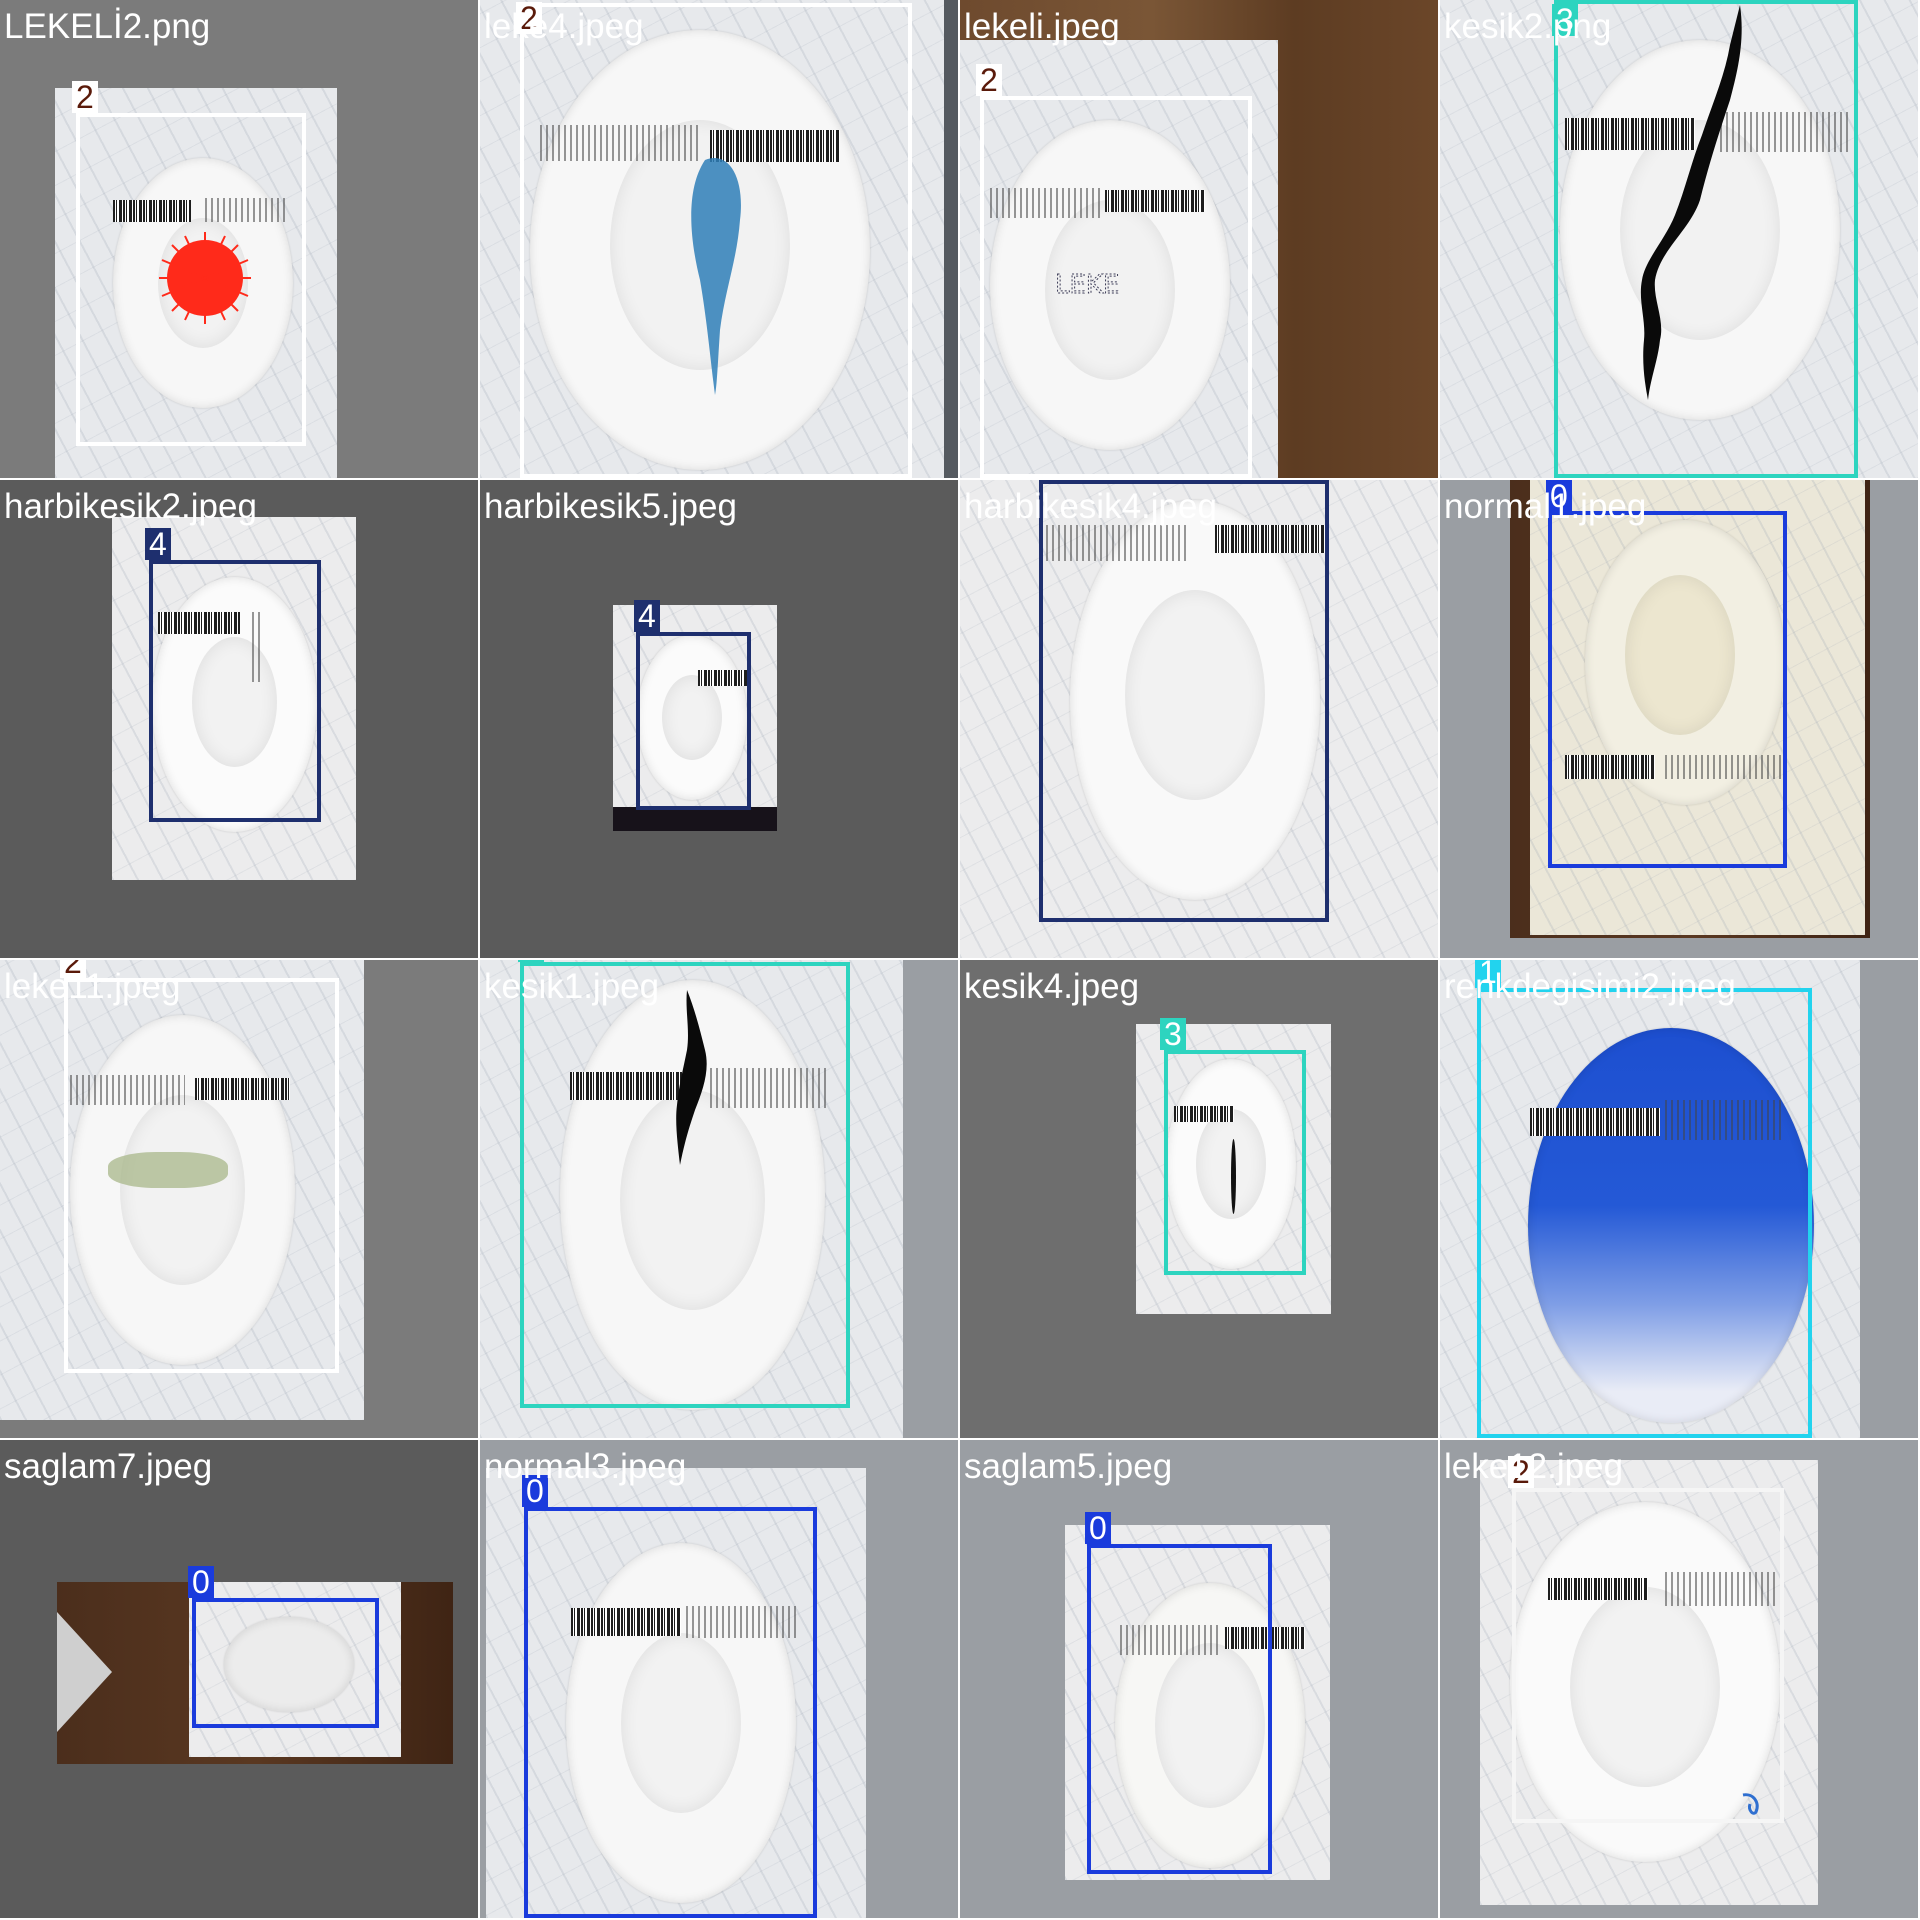 The image size is (1920, 1920). What do you see at coordinates (1534, 1466) in the screenshot?
I see `image-filename: leke12.jpeg` at bounding box center [1534, 1466].